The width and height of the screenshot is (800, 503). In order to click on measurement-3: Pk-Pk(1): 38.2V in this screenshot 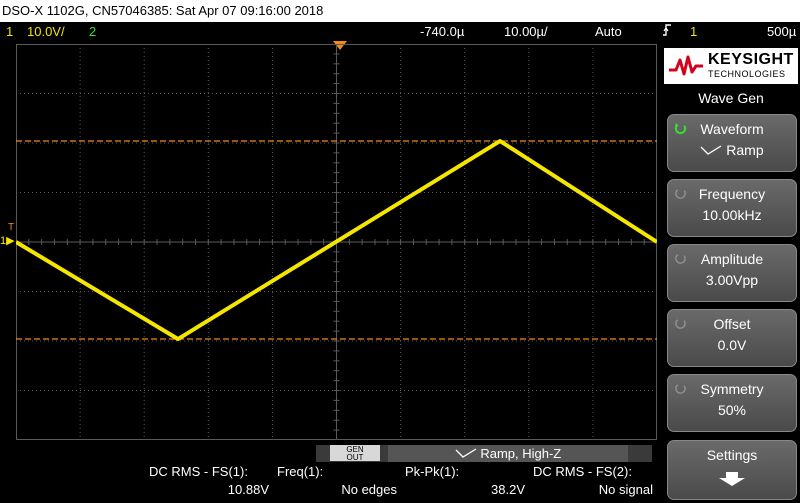, I will do `click(465, 483)`.